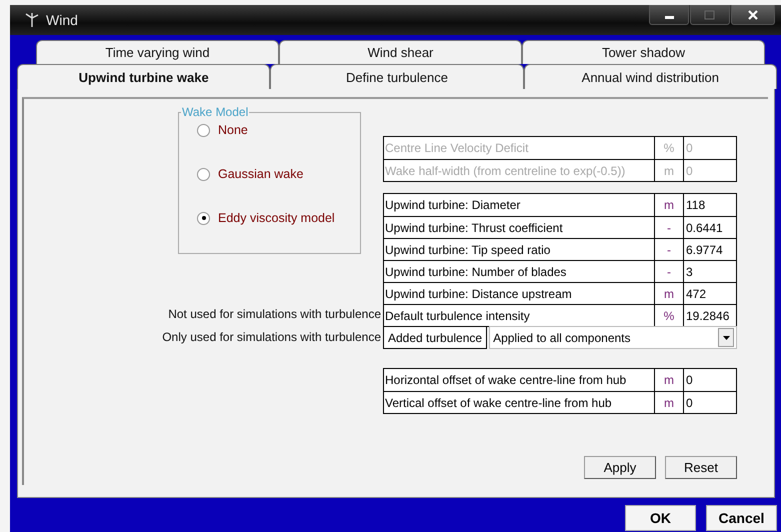 The image size is (781, 532). Describe the element at coordinates (643, 52) in the screenshot. I see `tab: Tower shadow` at that location.